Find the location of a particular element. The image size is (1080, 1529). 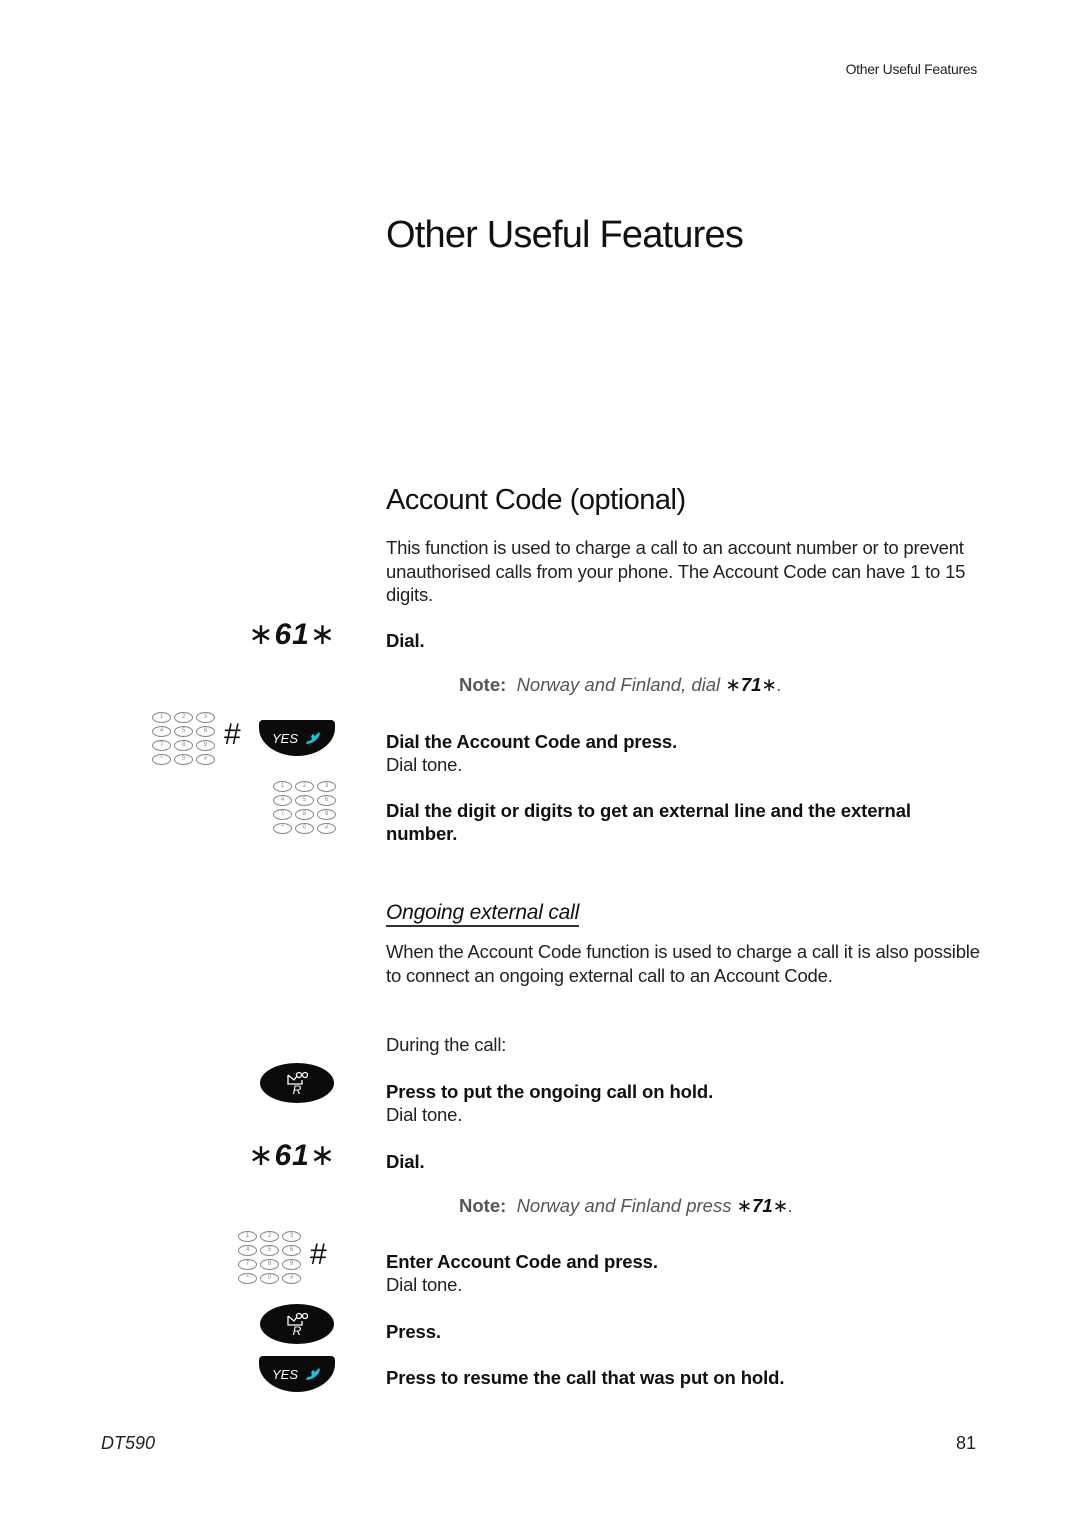

step-dial: Dial. is located at coordinates (405, 640).